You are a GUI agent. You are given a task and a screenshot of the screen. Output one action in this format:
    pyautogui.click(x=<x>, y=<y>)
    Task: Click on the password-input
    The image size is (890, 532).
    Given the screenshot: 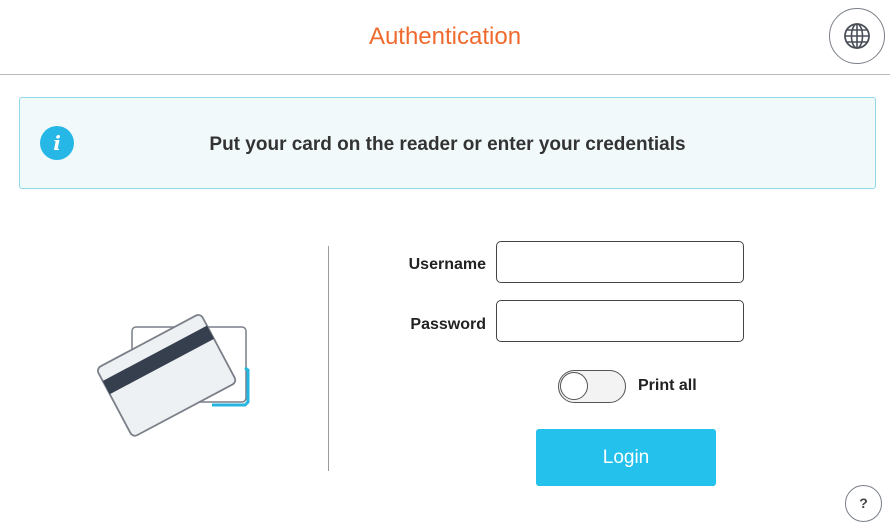 What is the action you would take?
    pyautogui.click(x=620, y=321)
    